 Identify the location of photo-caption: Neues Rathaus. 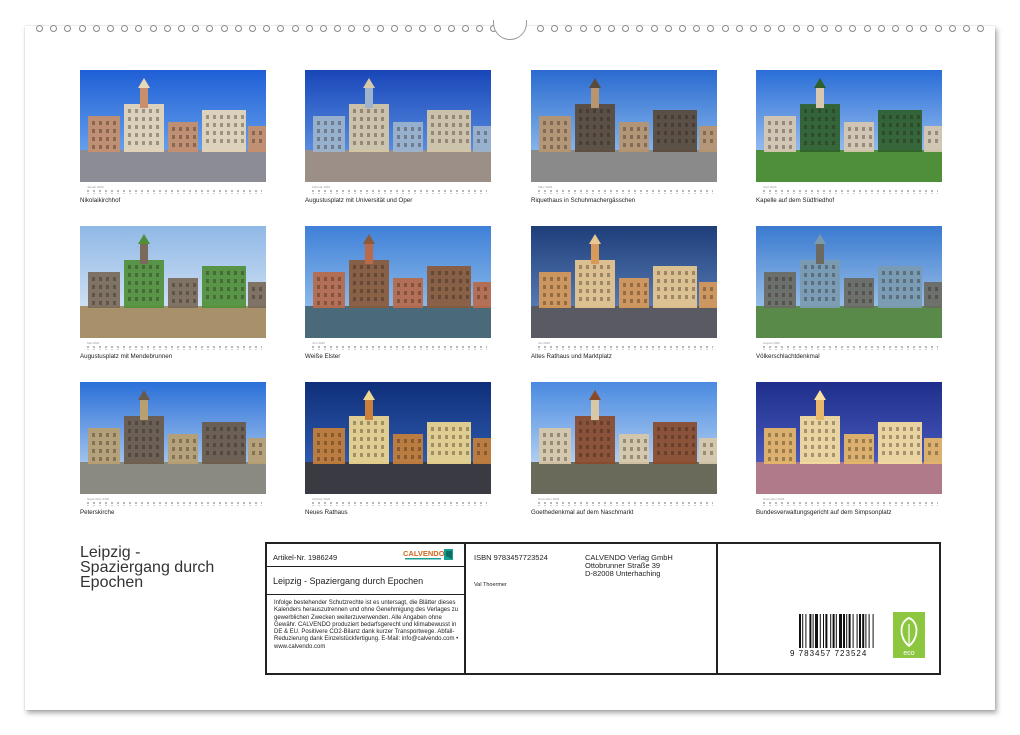
(398, 512).